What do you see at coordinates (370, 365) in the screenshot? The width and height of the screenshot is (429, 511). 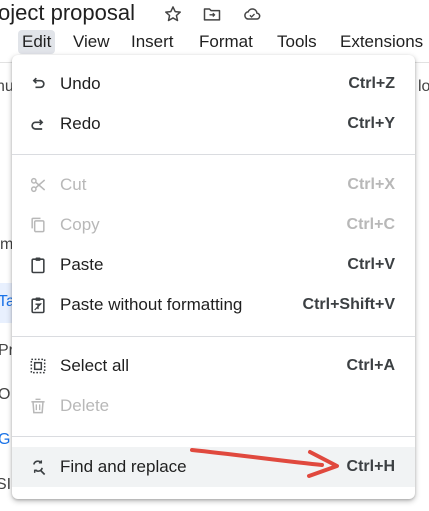 I see `select-all-shortcut: Ctrl+A` at bounding box center [370, 365].